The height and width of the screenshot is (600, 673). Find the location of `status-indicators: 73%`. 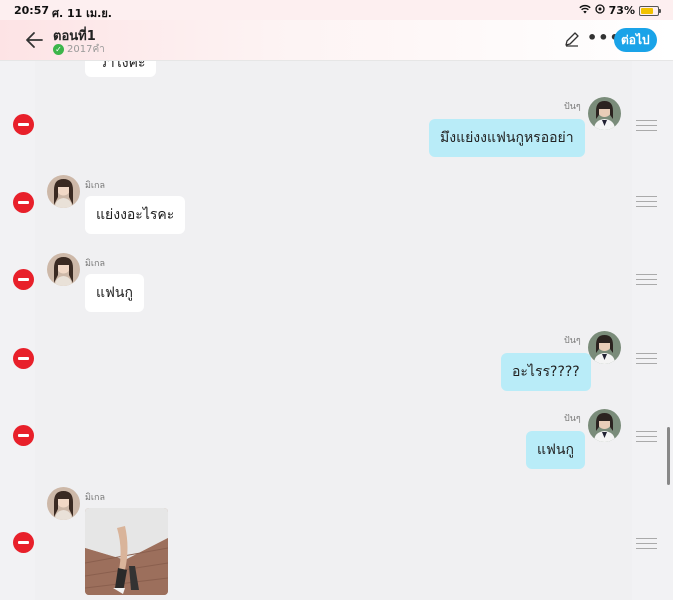

status-indicators: 73% is located at coordinates (619, 10).